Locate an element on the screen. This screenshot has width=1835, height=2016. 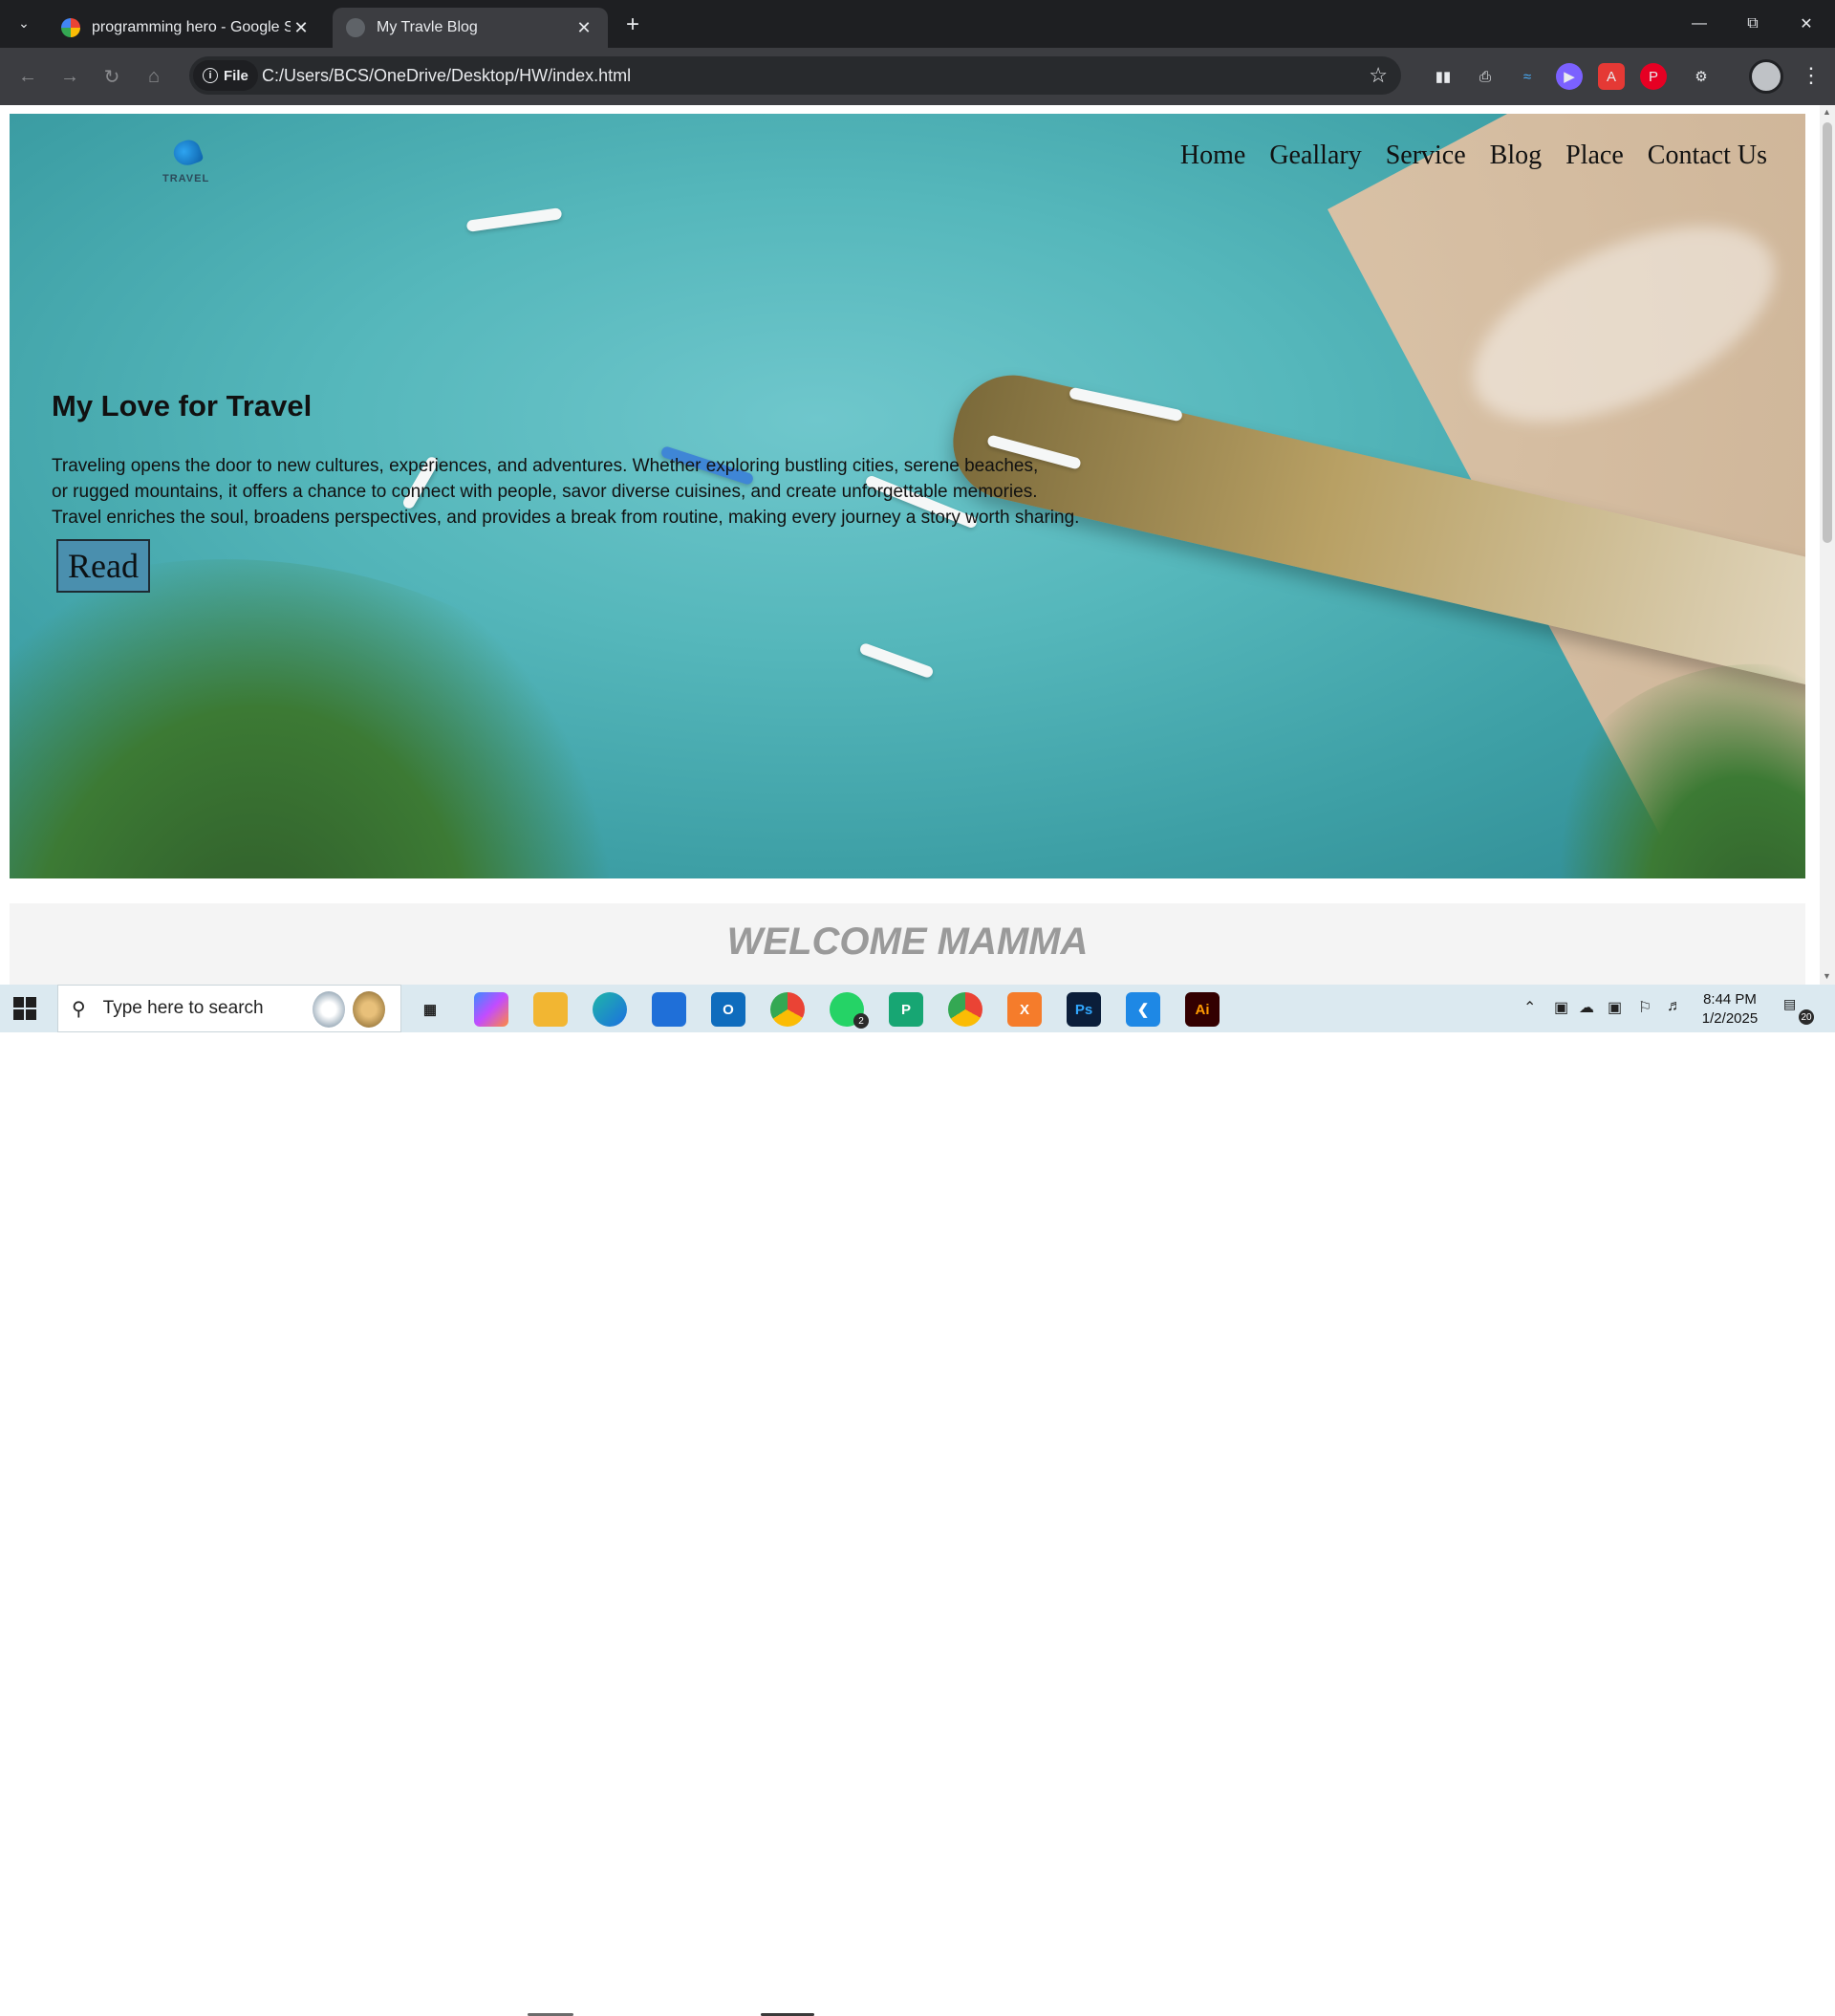
tab-search-button: ⌄ is located at coordinates (24, 23).